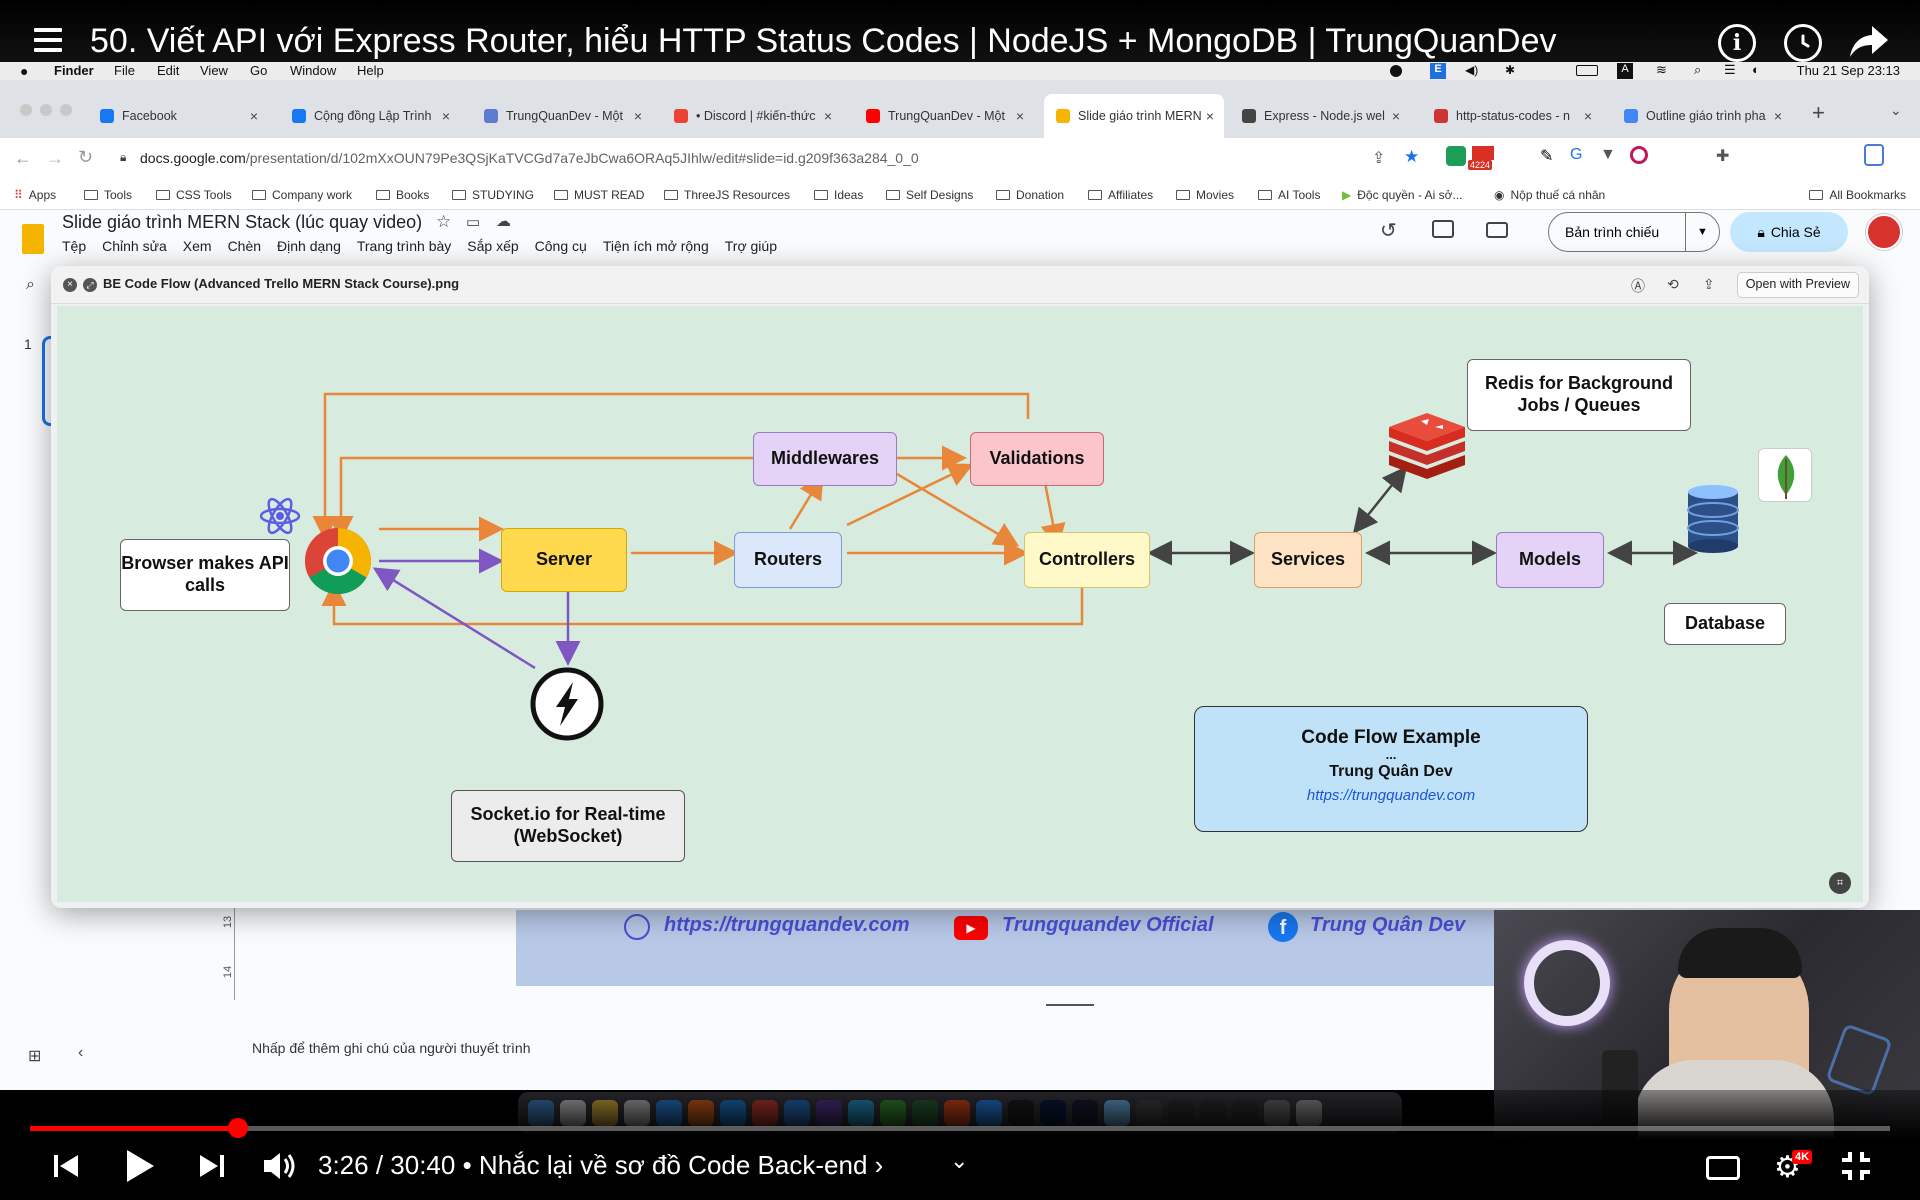 This screenshot has height=1200, width=1920. Describe the element at coordinates (959, 1161) in the screenshot. I see `chevron-down-icon: ⌄` at that location.